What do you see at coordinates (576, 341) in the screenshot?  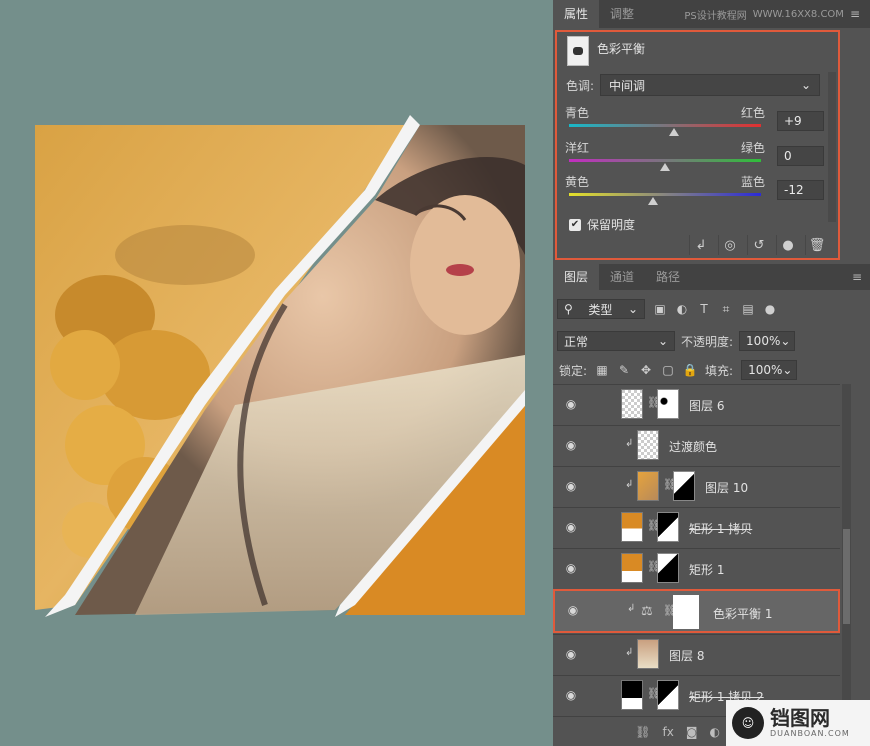 I see `blend-mode-value: 正常` at bounding box center [576, 341].